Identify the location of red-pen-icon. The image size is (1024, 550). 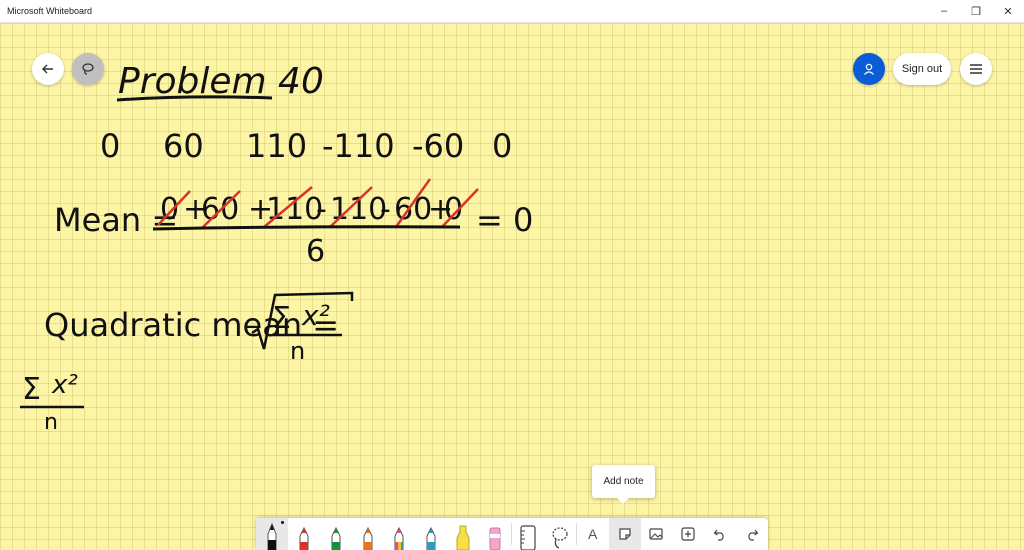
(304, 538).